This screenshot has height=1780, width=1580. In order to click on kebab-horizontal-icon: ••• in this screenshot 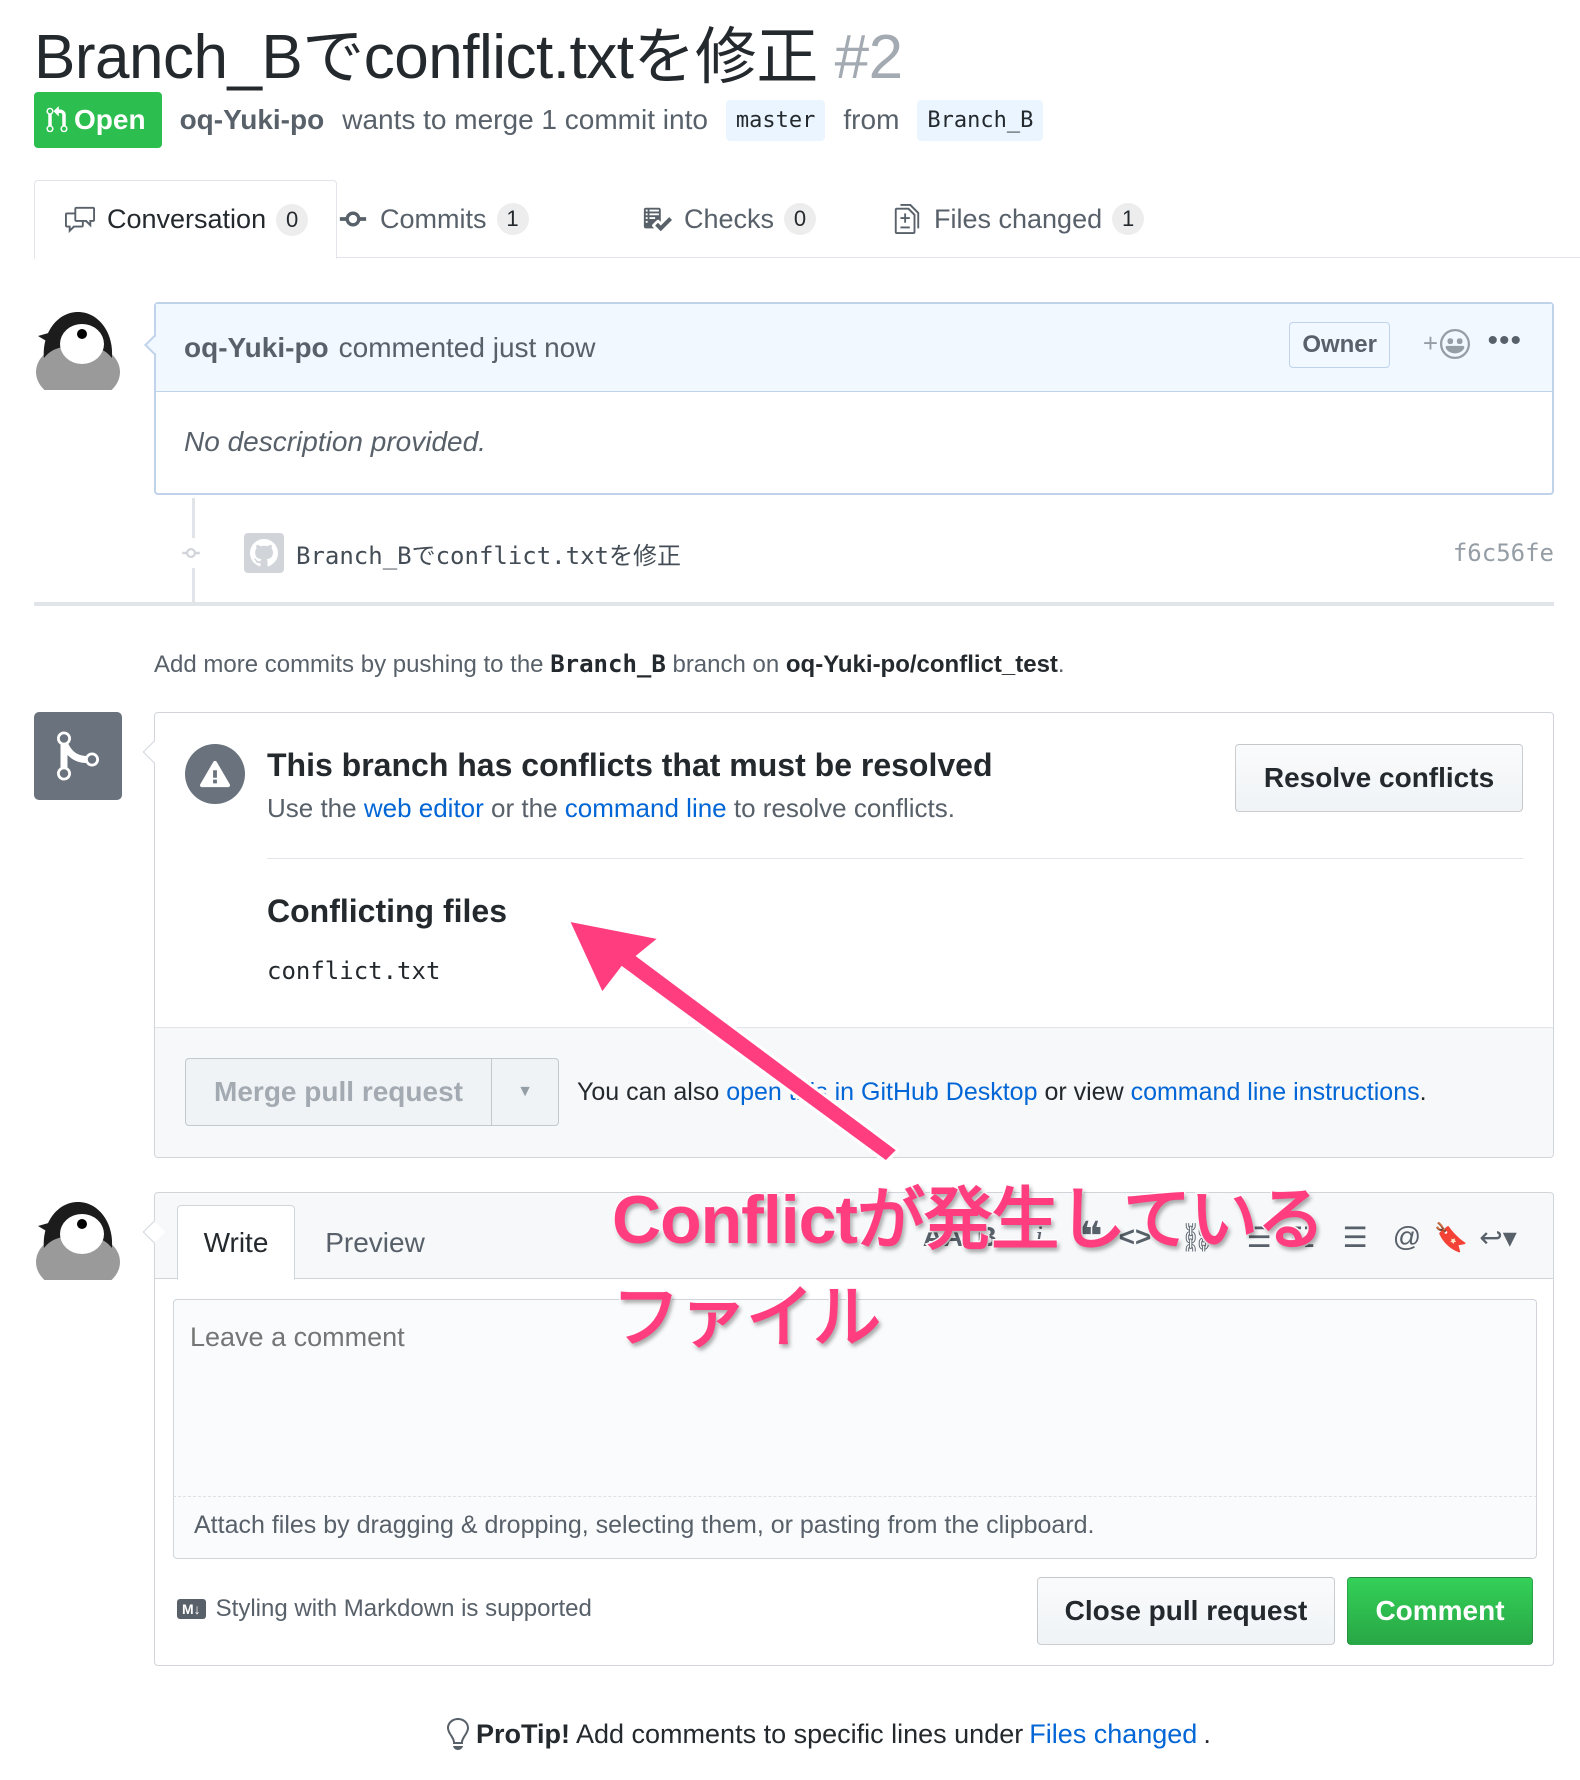, I will do `click(1504, 340)`.